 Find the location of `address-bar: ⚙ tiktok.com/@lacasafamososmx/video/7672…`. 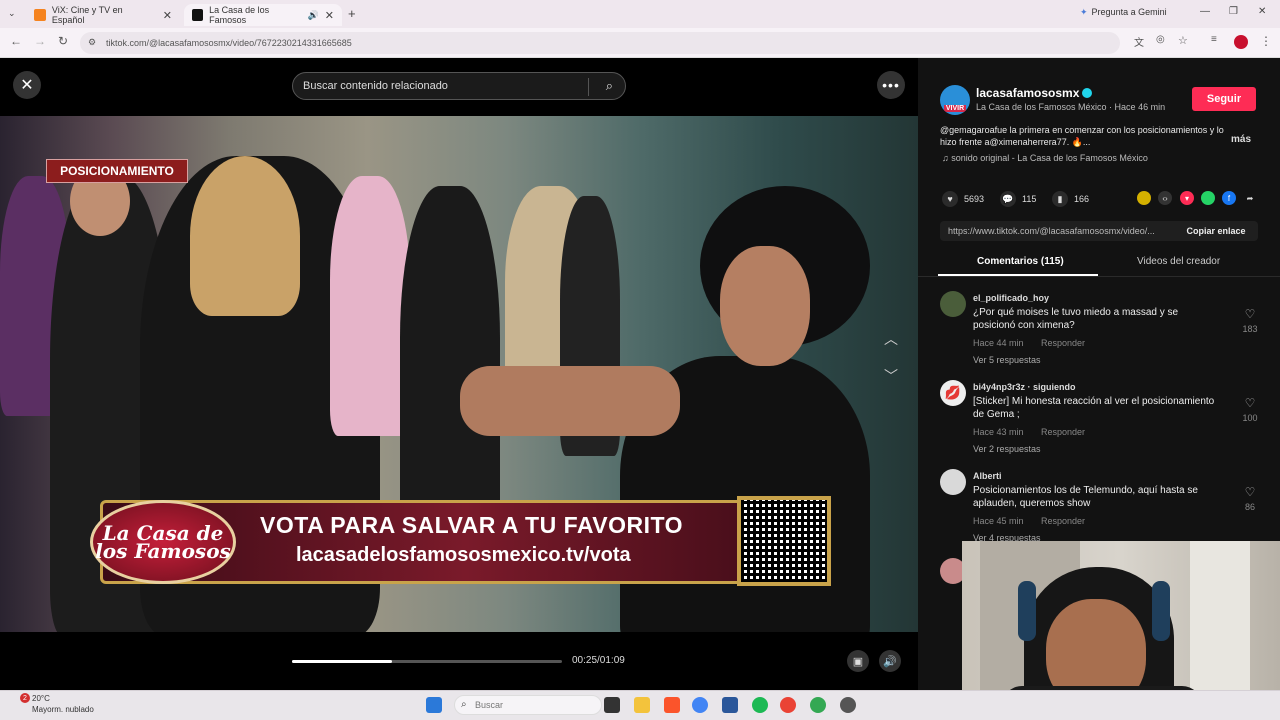

address-bar: ⚙ tiktok.com/@lacasafamososmx/video/7672… is located at coordinates (600, 43).